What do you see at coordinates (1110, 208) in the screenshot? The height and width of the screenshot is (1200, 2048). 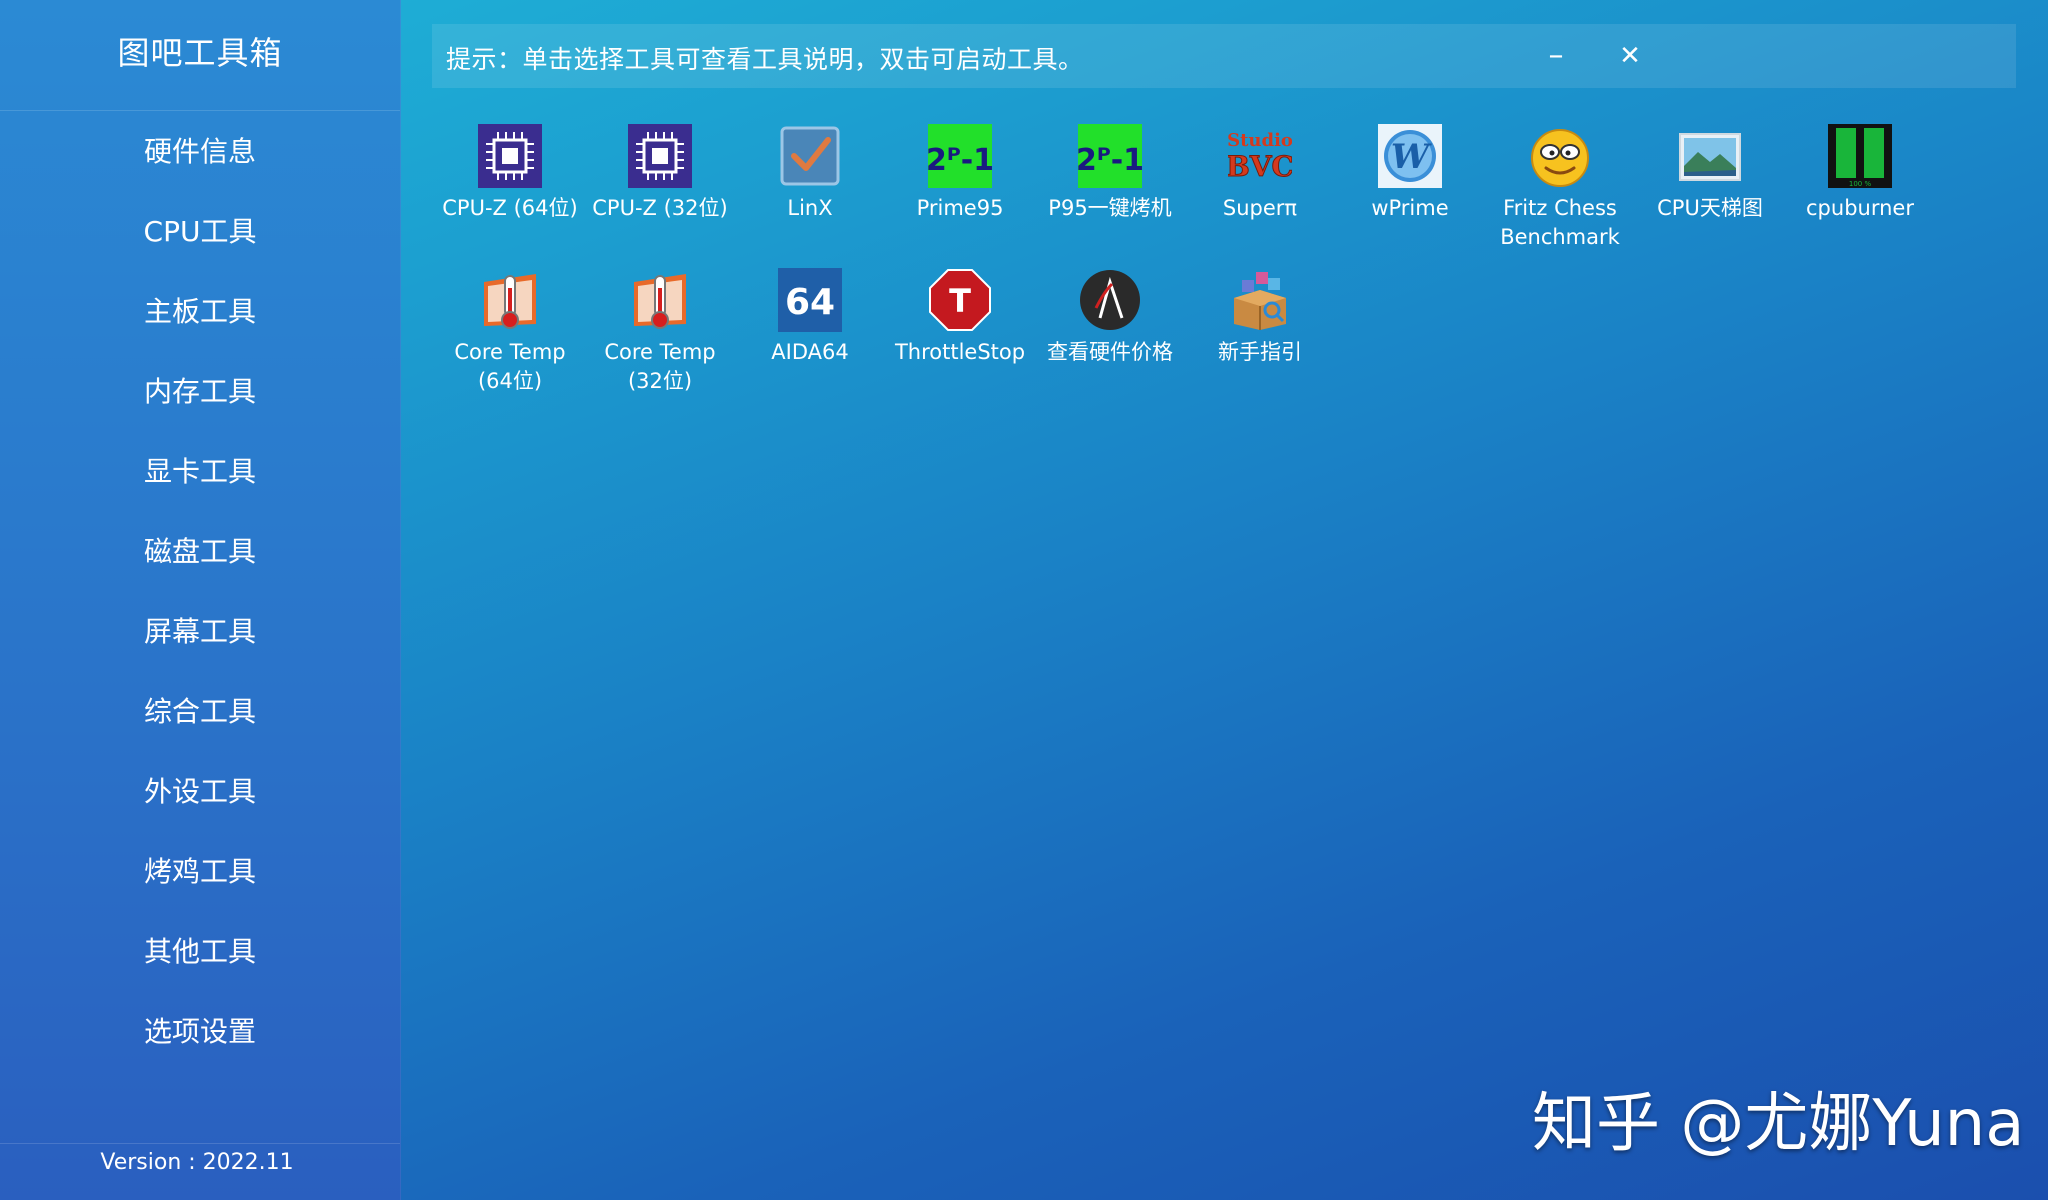 I see `tool-label: P95一键烤机` at bounding box center [1110, 208].